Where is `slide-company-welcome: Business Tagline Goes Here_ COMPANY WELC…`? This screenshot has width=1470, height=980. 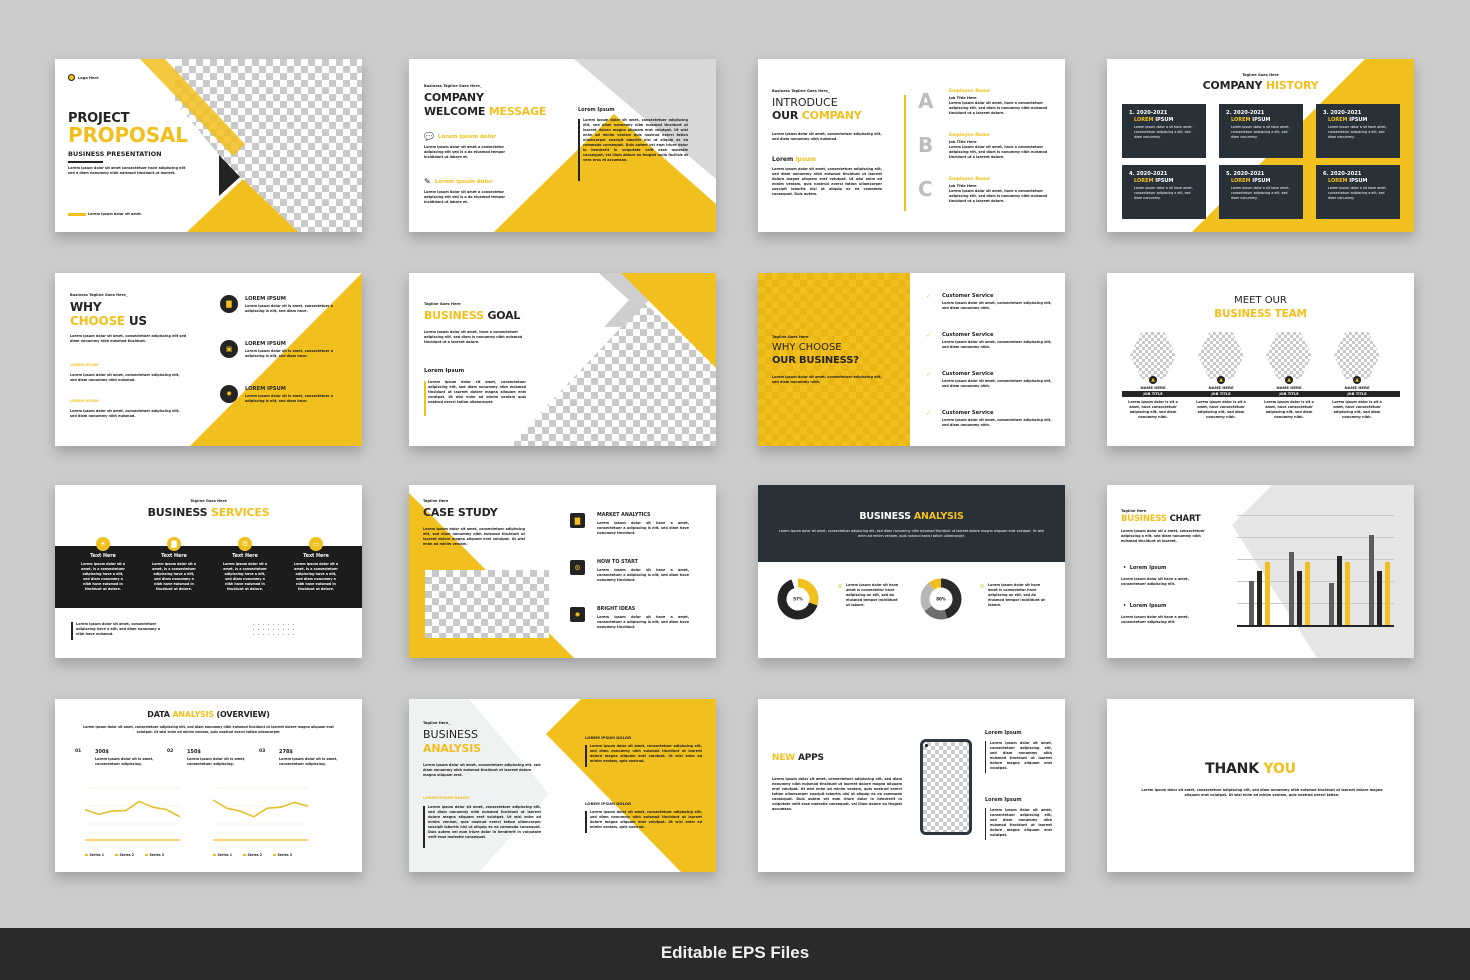 slide-company-welcome: Business Tagline Goes Here_ COMPANY WELC… is located at coordinates (562, 145).